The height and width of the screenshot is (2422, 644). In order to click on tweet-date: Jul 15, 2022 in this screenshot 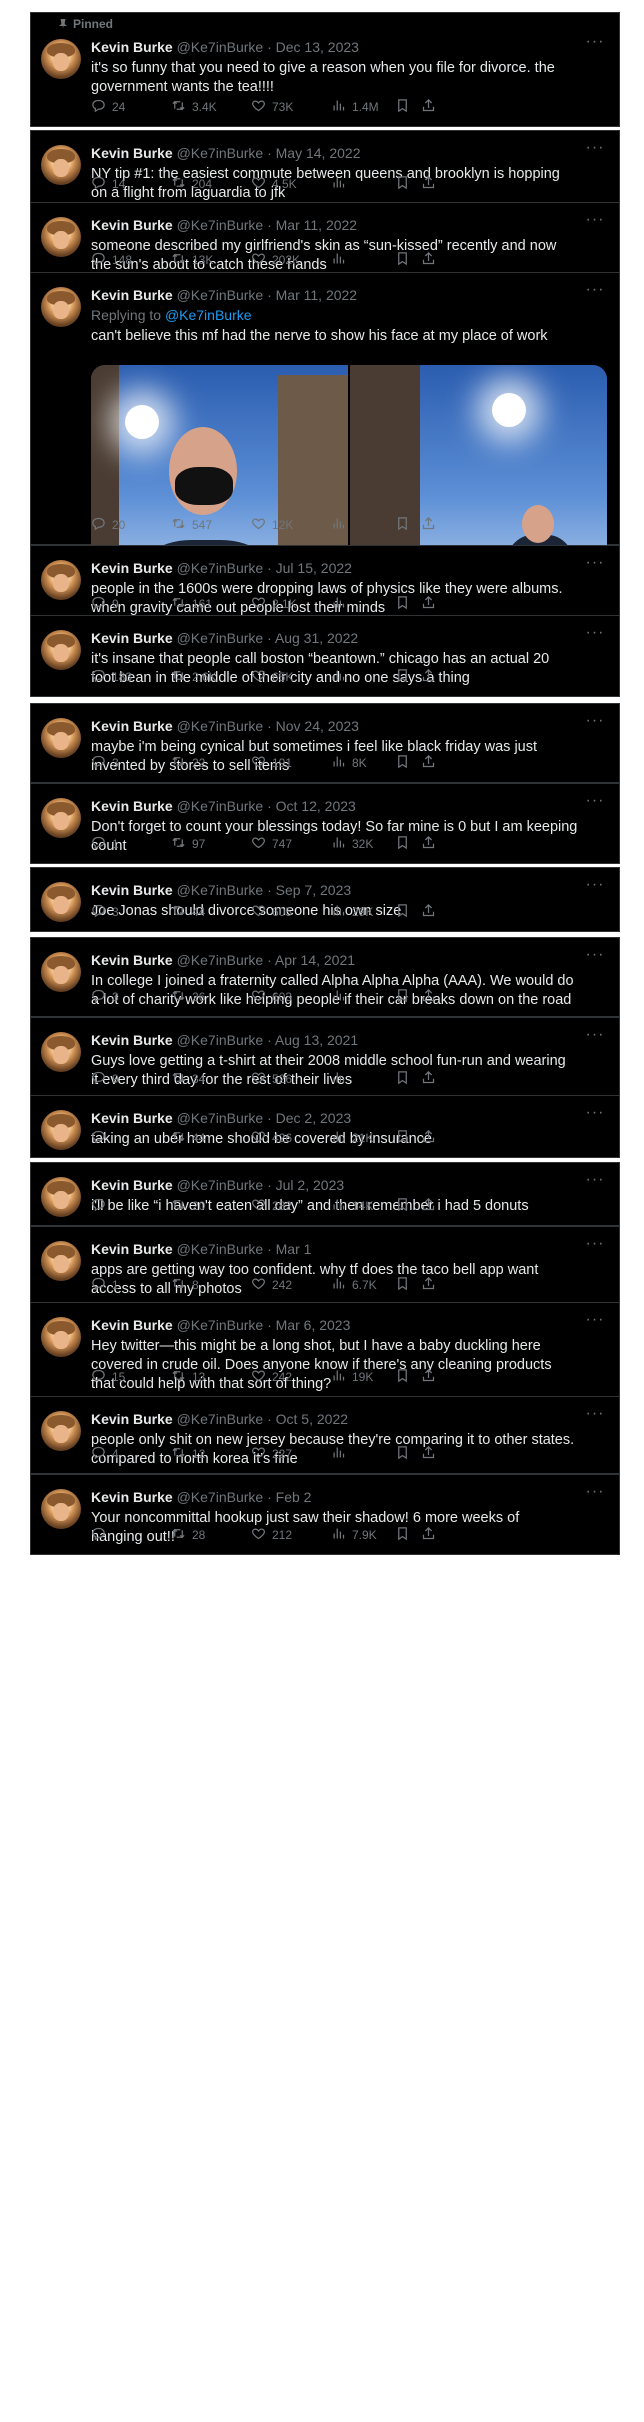, I will do `click(314, 568)`.